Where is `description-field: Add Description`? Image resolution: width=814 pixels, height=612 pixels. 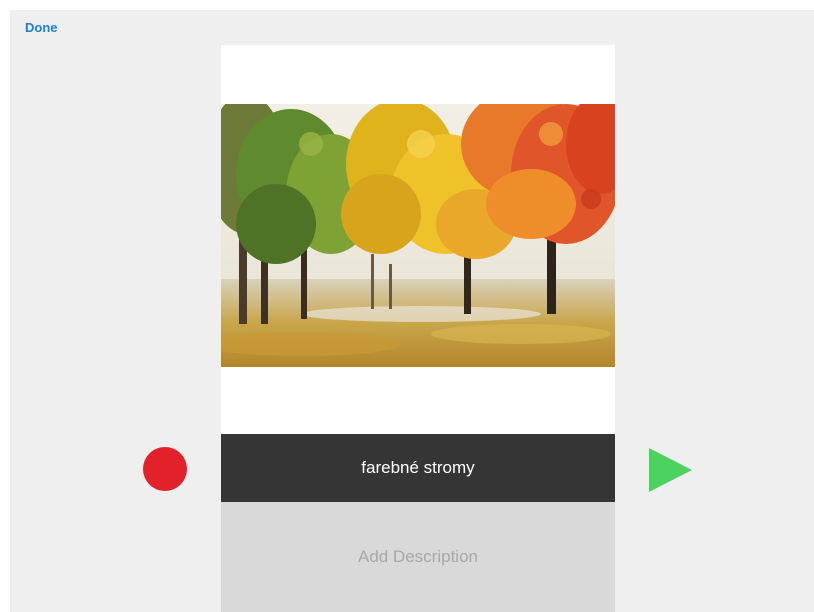
description-field: Add Description is located at coordinates (418, 557).